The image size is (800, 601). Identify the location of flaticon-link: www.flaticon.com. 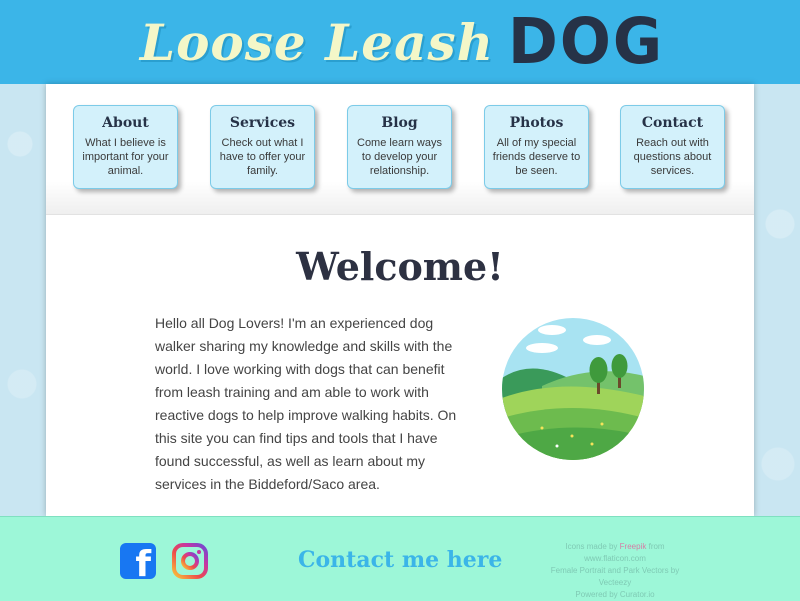
(615, 558).